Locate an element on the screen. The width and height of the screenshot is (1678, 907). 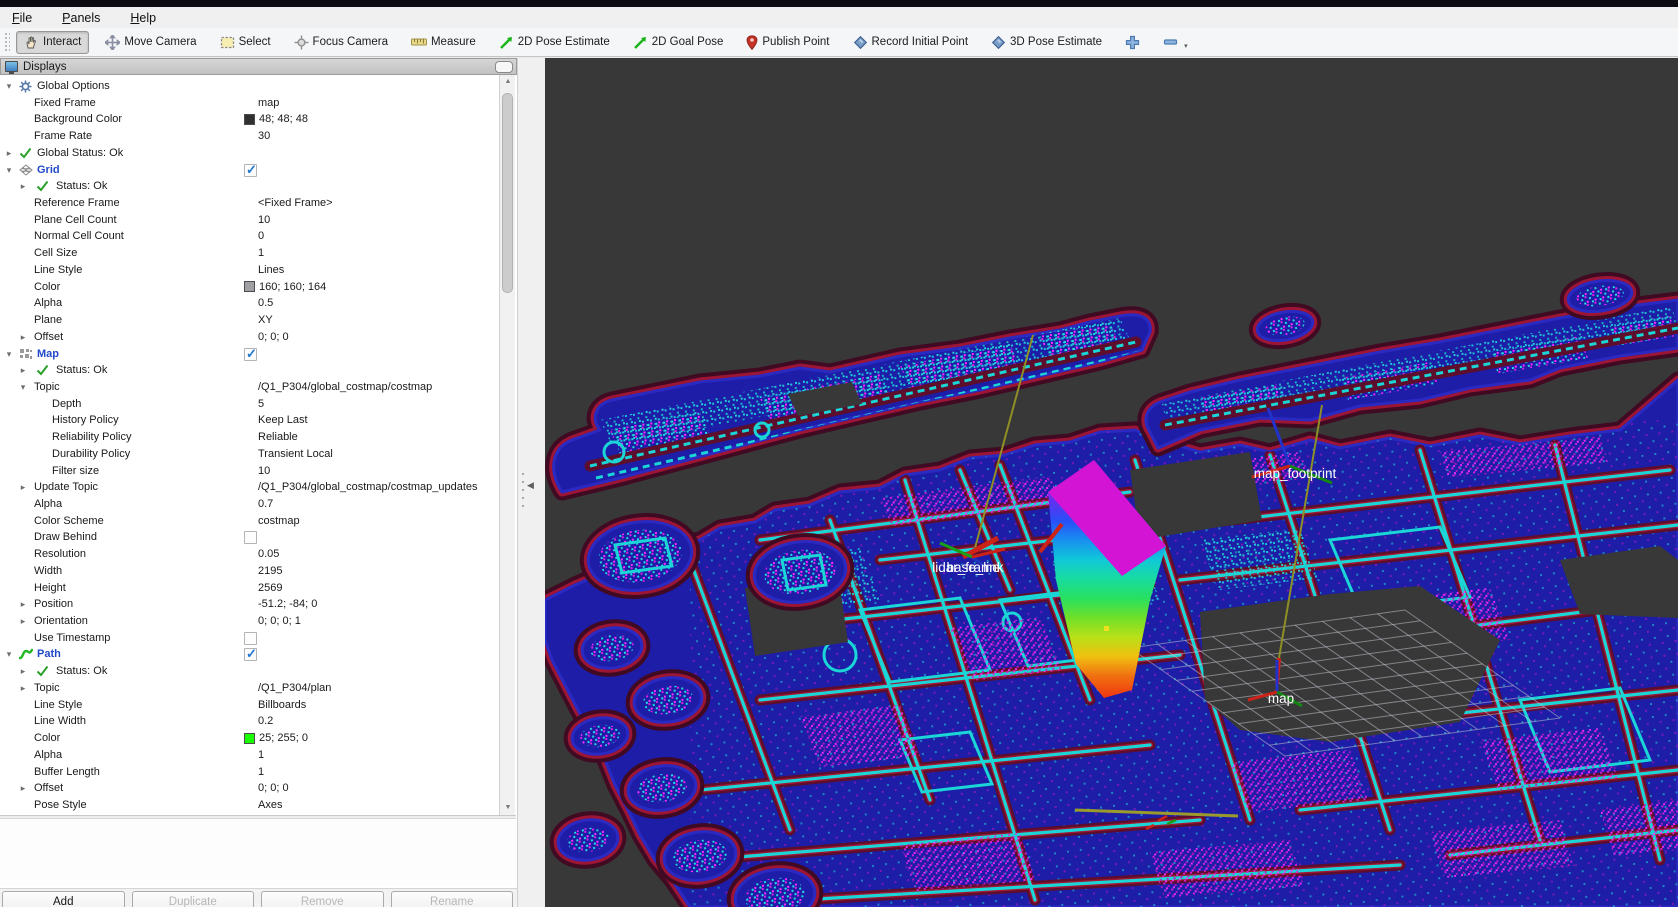
tree-row-background-color: Background Color 48; 48; 48 is located at coordinates (249, 120).